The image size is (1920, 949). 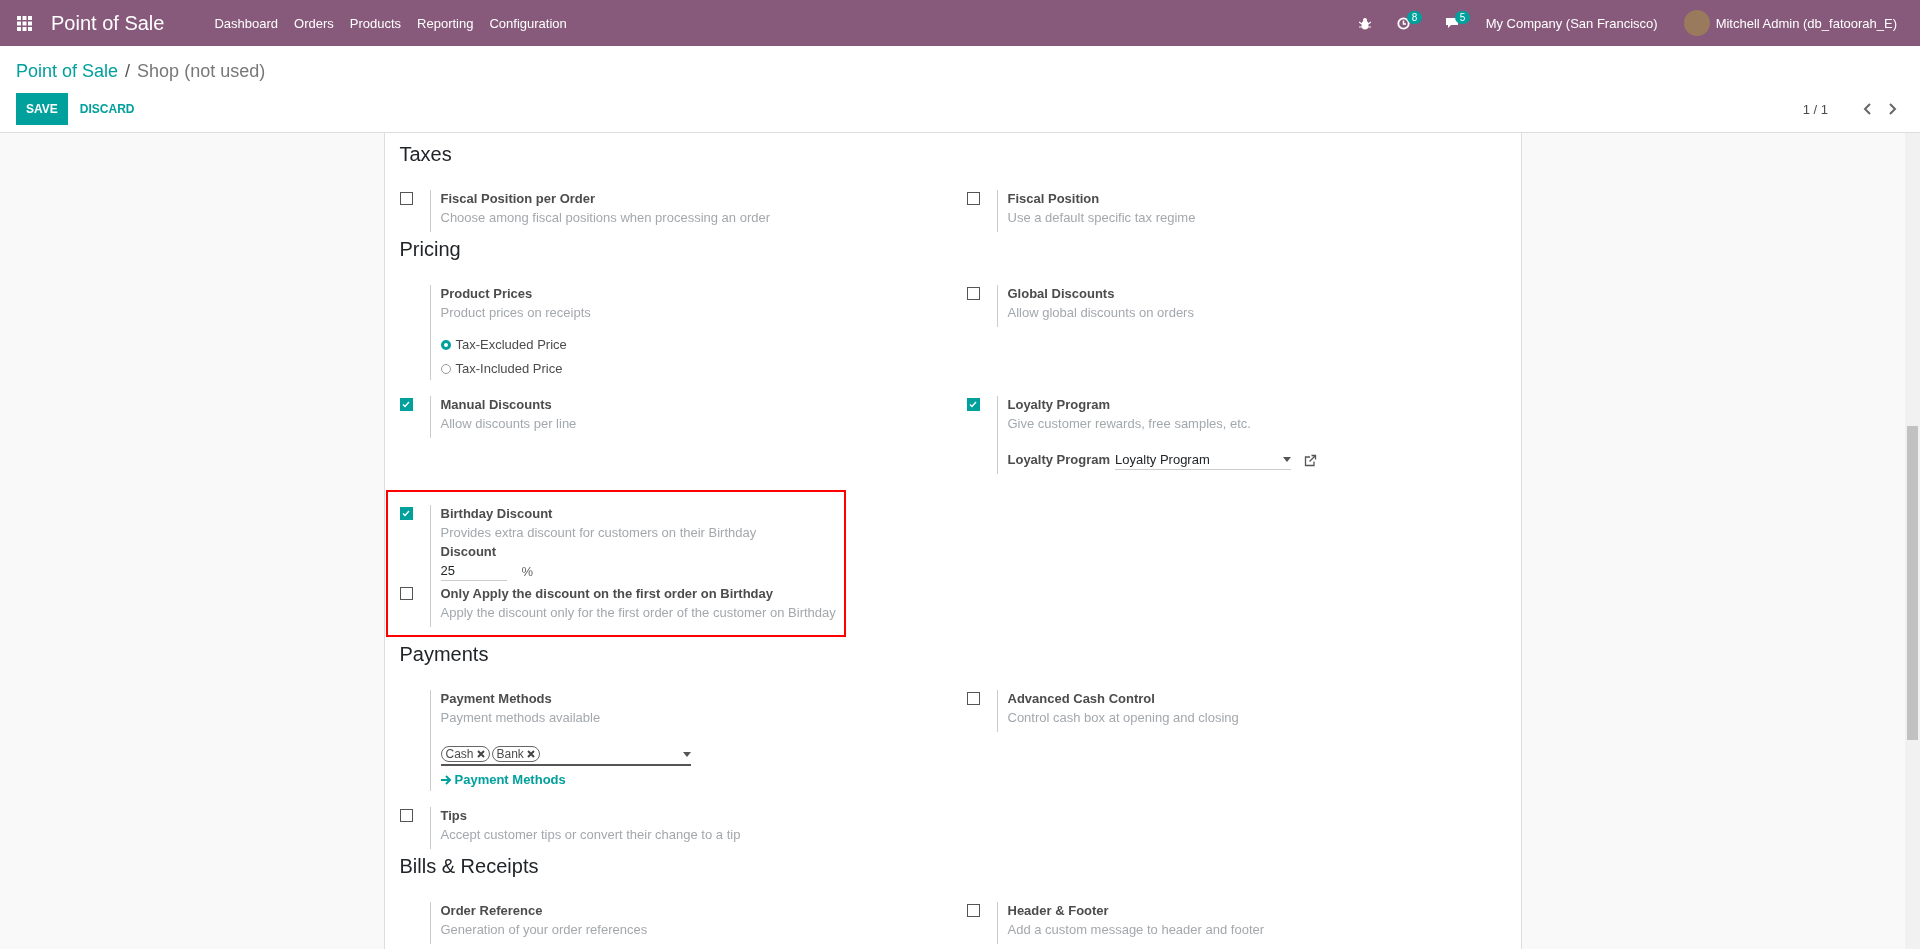 I want to click on app-title: Point of Sale, so click(x=108, y=23).